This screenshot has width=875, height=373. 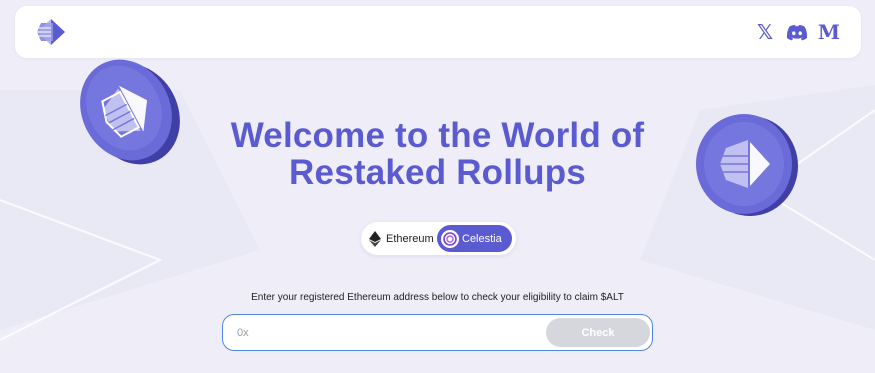 I want to click on network-toggle: Ethereum Celestia, so click(x=438, y=238).